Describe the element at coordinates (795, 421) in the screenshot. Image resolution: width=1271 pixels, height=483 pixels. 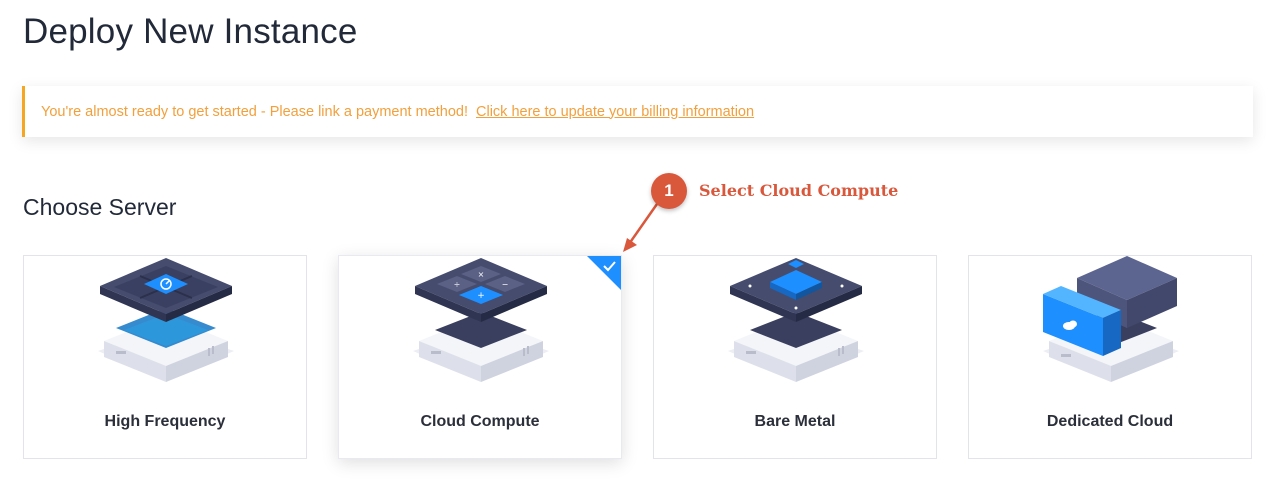
I see `server-label: Bare Metal` at that location.